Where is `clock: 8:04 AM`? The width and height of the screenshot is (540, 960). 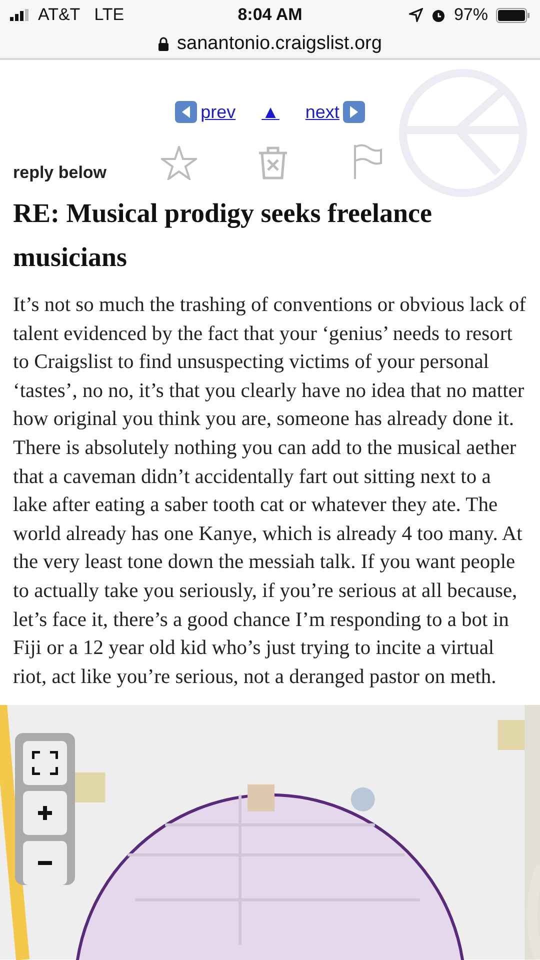
clock: 8:04 AM is located at coordinates (270, 15).